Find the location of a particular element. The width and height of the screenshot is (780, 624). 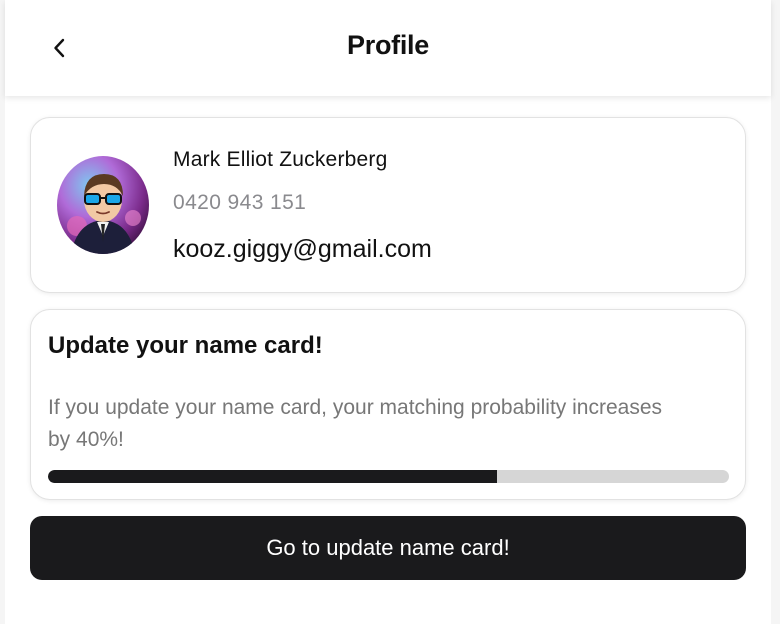

page-title: Profile is located at coordinates (388, 45).